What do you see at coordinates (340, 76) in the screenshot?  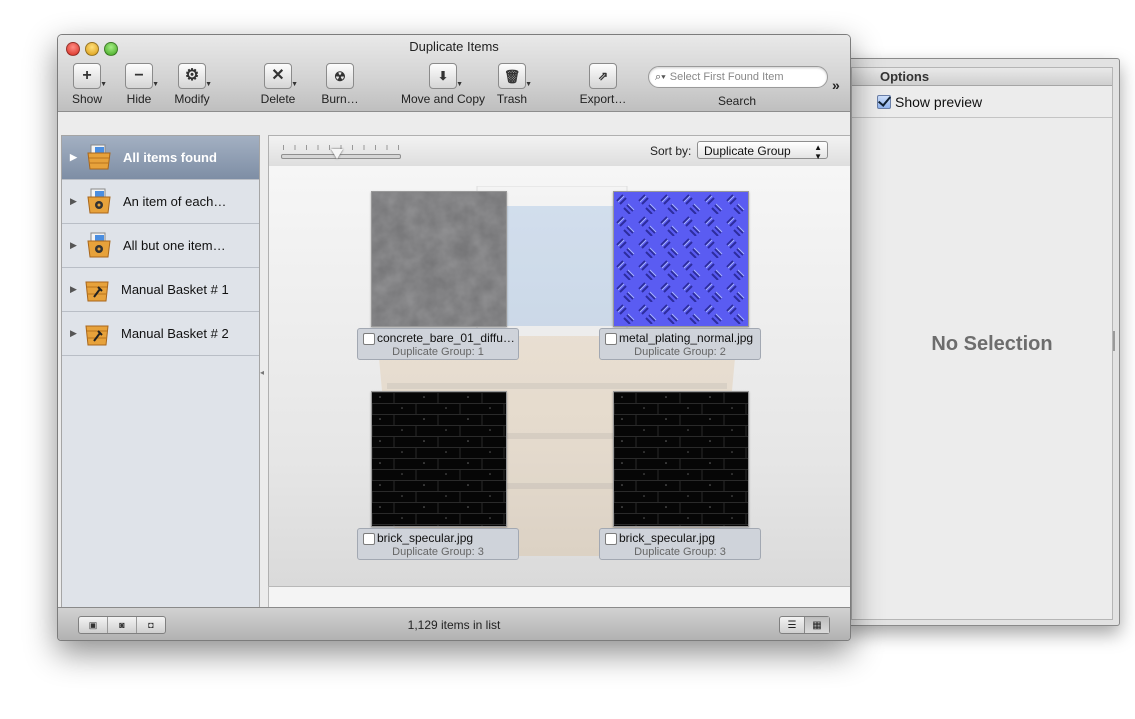 I see `burn-radiation-icon: ☢` at bounding box center [340, 76].